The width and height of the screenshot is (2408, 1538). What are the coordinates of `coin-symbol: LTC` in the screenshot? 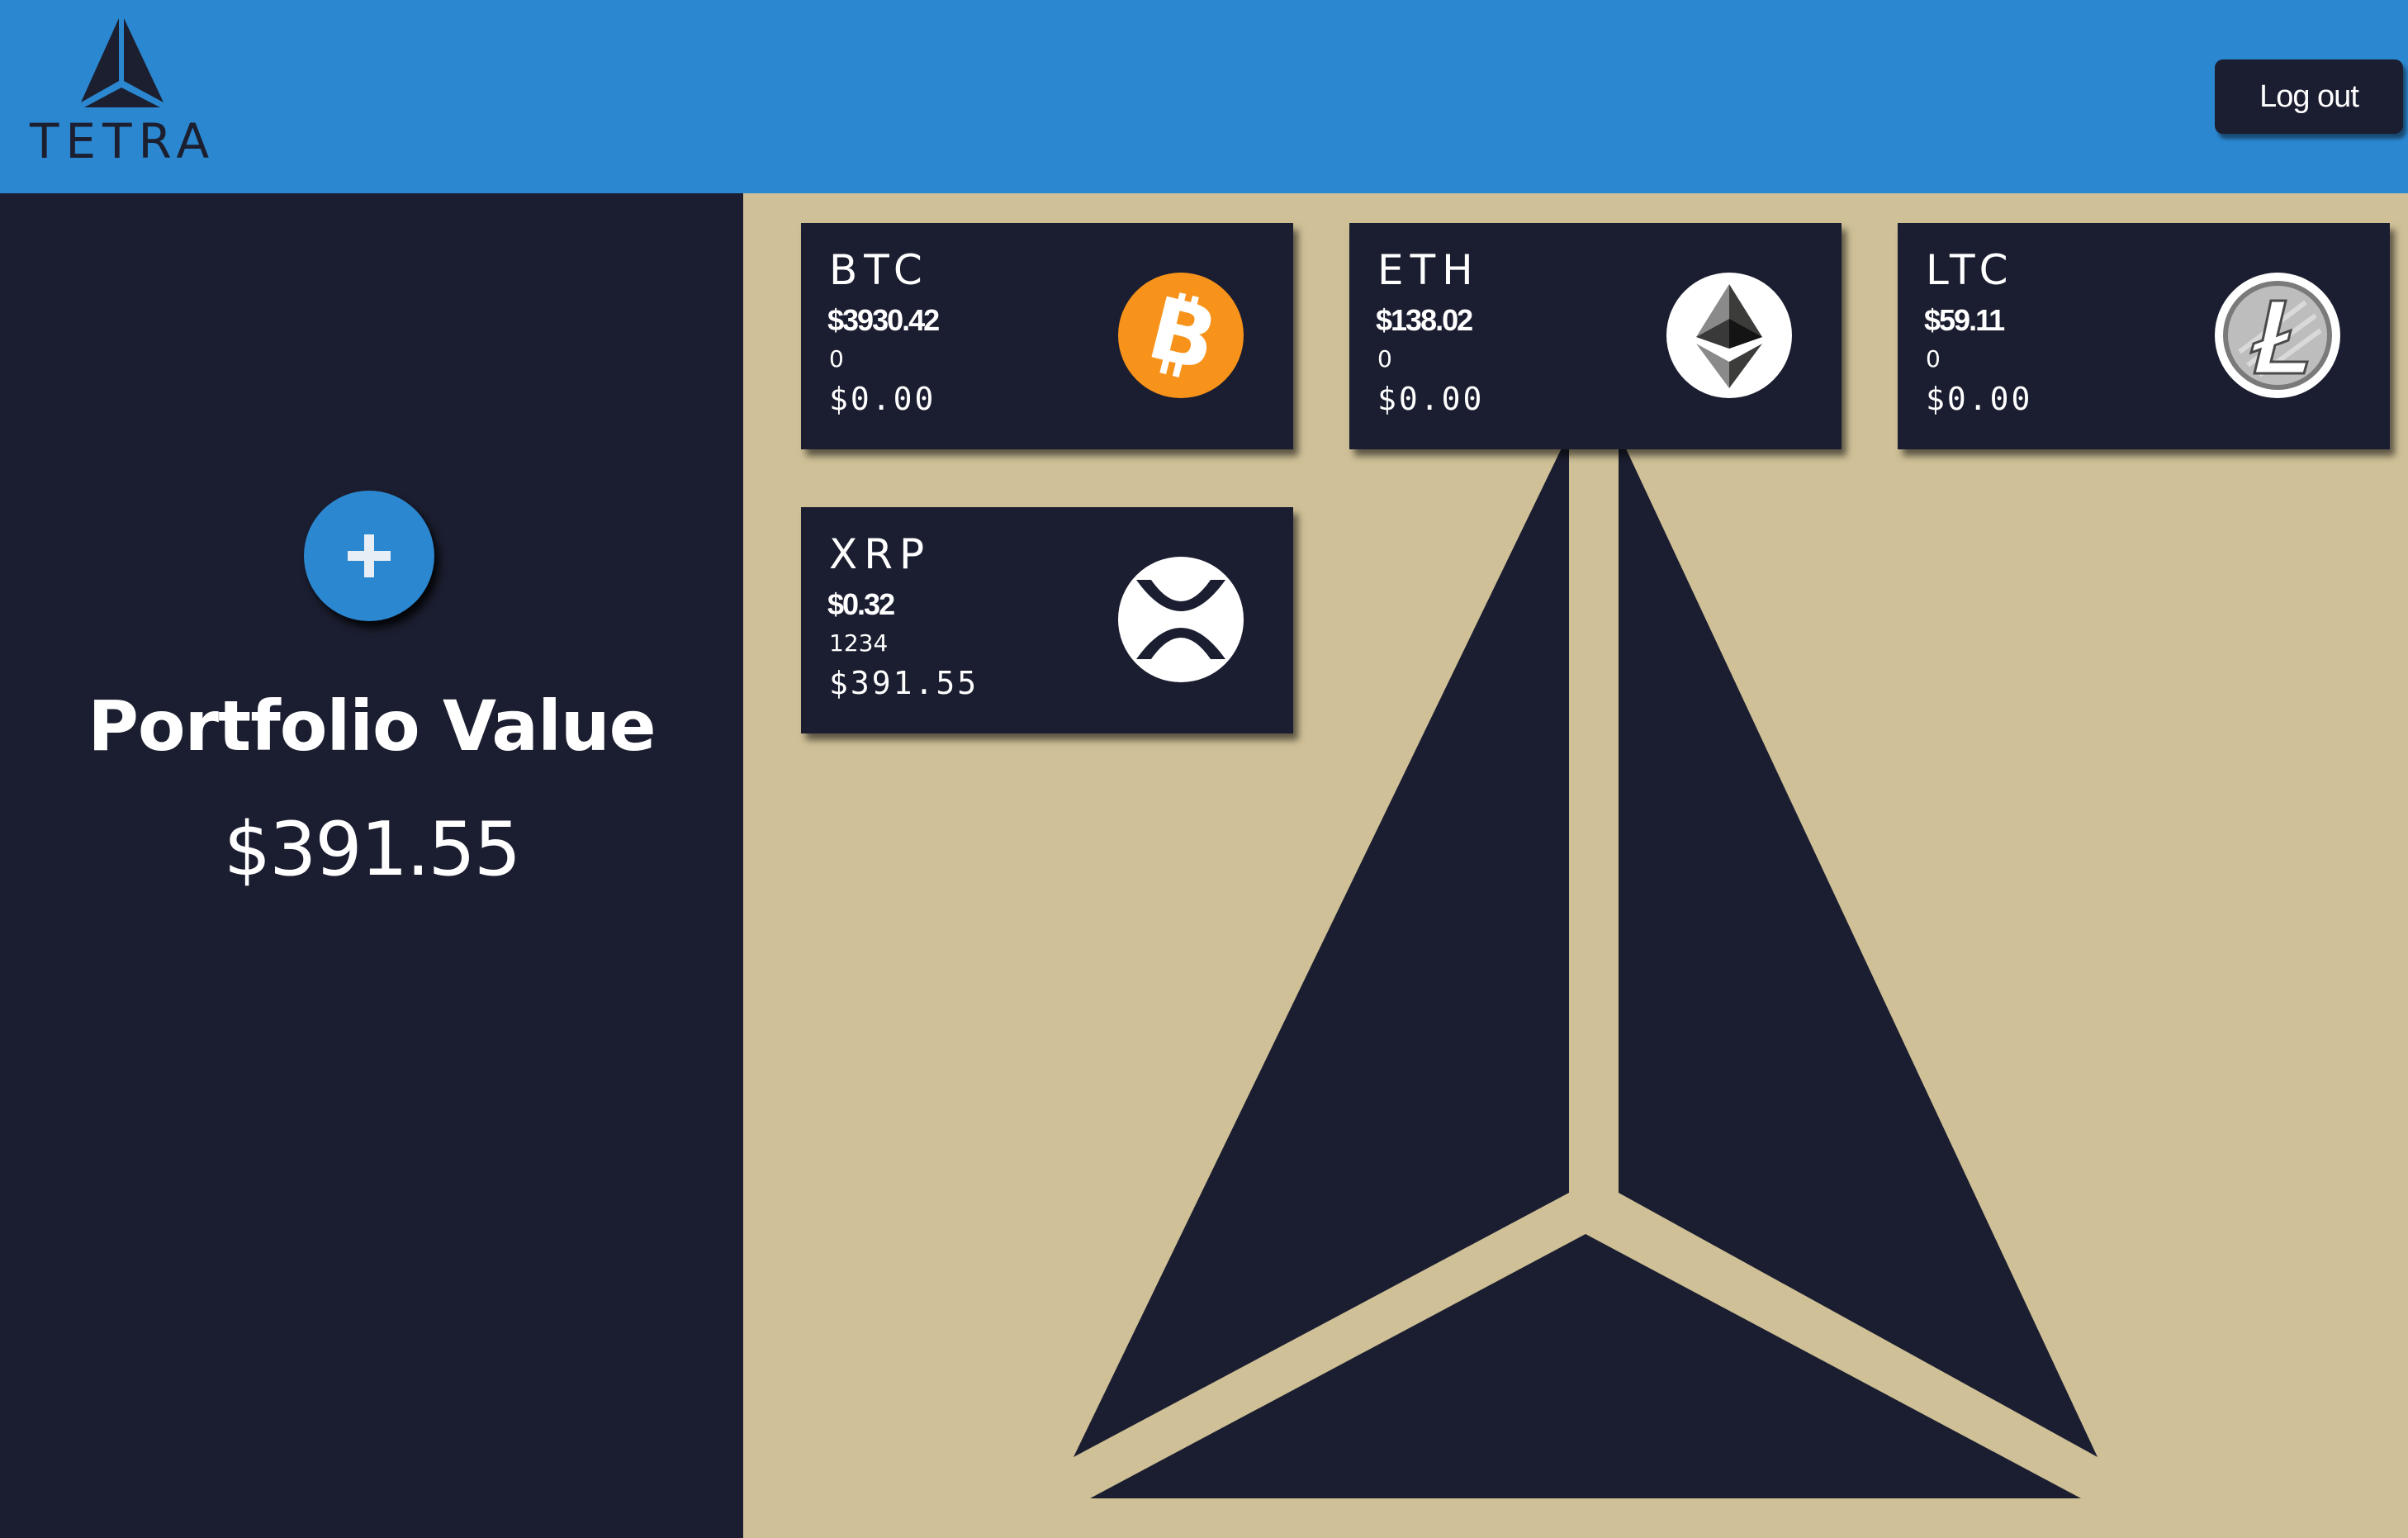 It's located at (1971, 270).